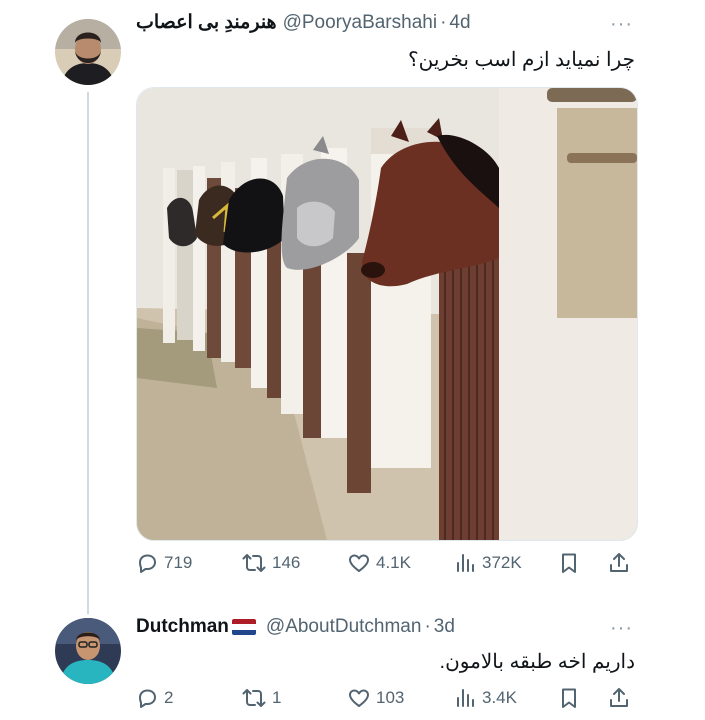 Image resolution: width=705 pixels, height=720 pixels. I want to click on reply-button: 719, so click(163, 563).